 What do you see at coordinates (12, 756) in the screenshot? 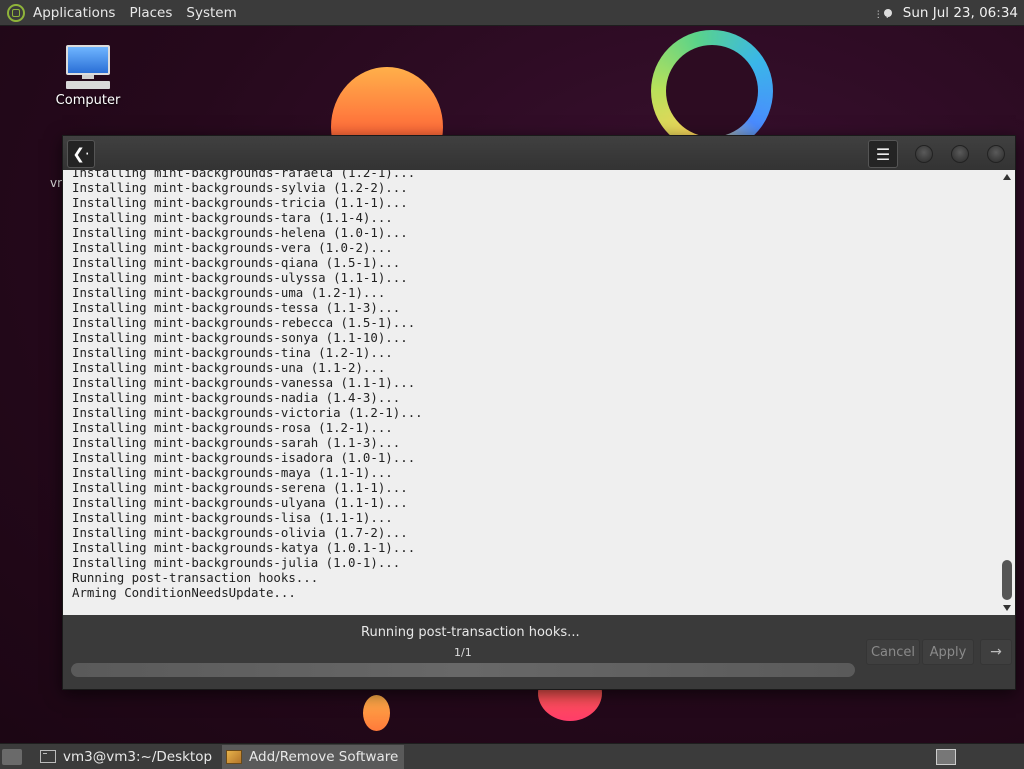
I see `show-desktop-icon` at bounding box center [12, 756].